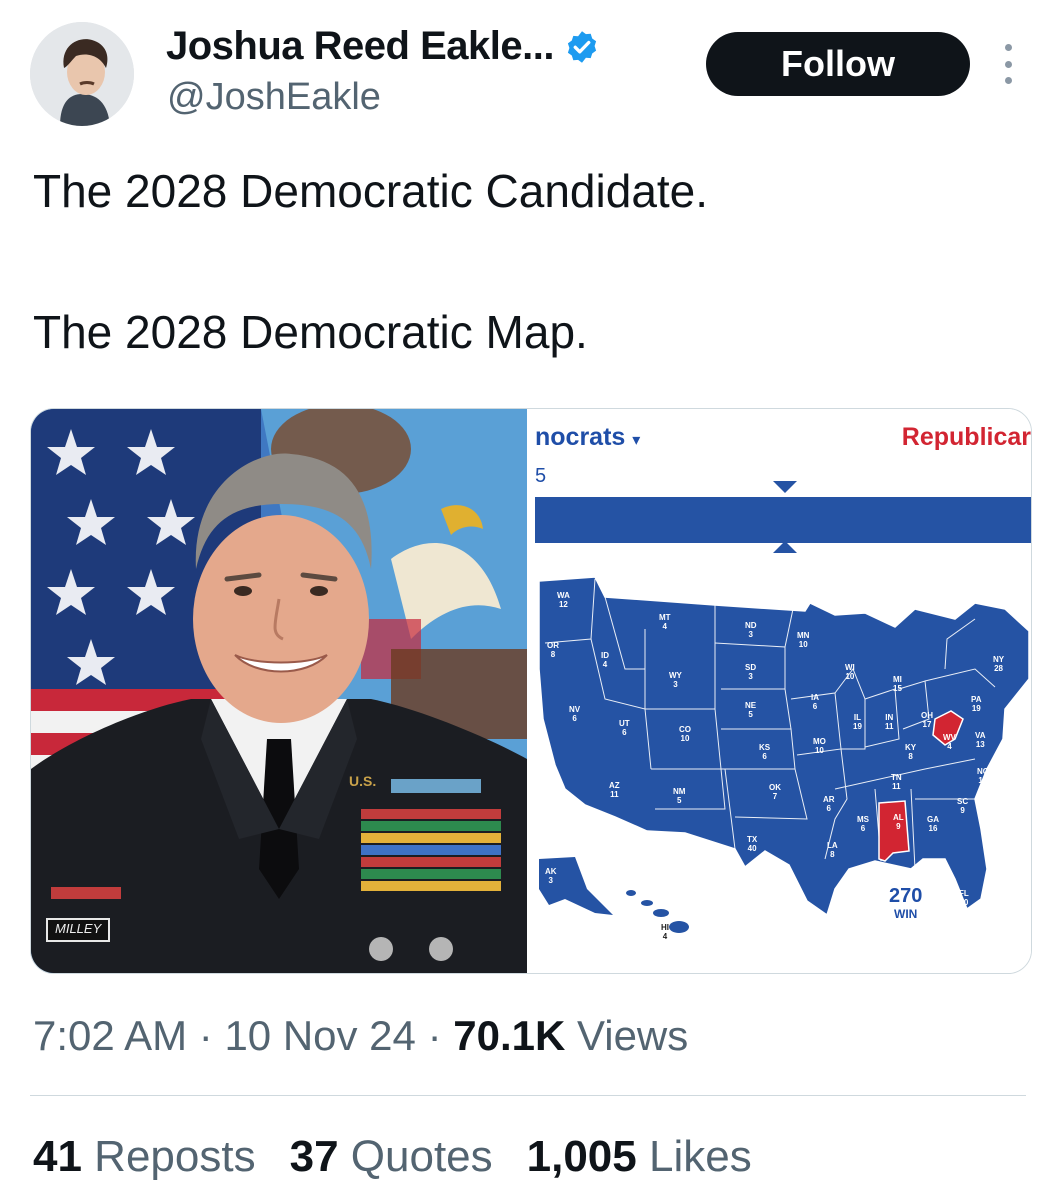 The height and width of the screenshot is (1200, 1056). I want to click on democrat-count: 5, so click(541, 476).